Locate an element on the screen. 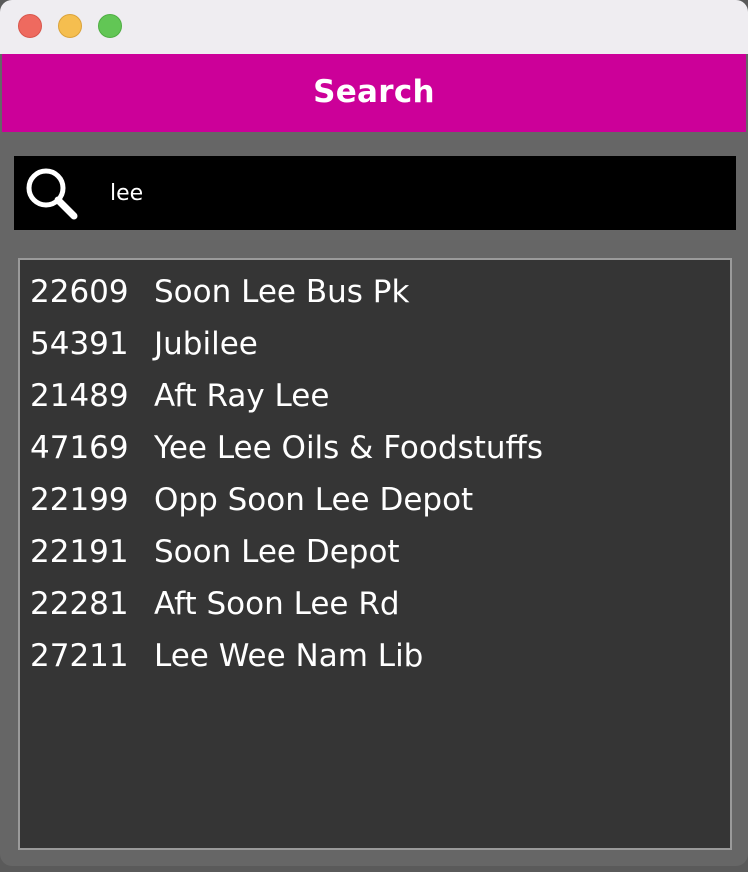  maximize-window-button is located at coordinates (110, 26).